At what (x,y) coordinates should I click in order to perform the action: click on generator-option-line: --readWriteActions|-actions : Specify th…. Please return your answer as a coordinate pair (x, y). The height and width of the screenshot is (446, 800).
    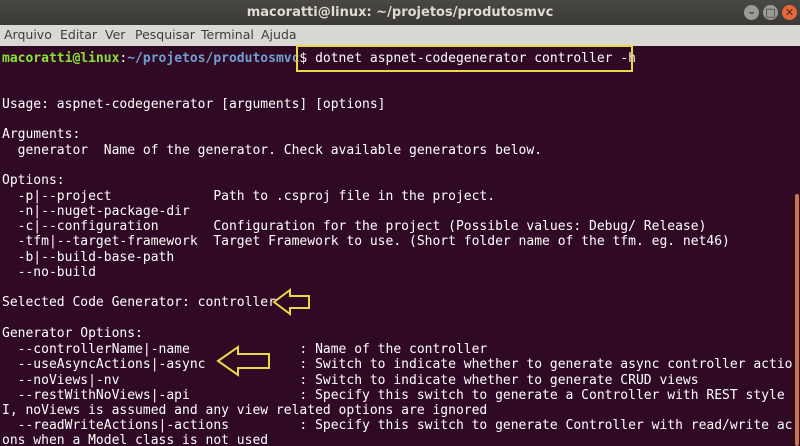
    Looking at the image, I should click on (401, 425).